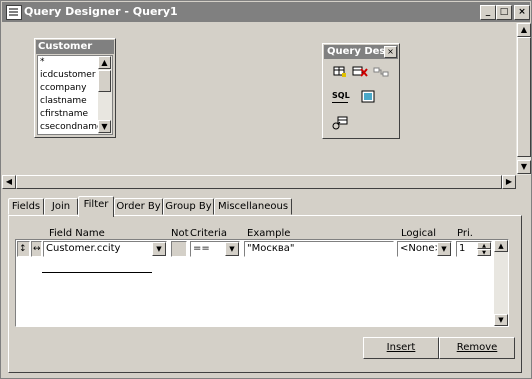 The height and width of the screenshot is (379, 532). Describe the element at coordinates (83, 248) in the screenshot. I see `field-name-value: Customer.ccity` at that location.